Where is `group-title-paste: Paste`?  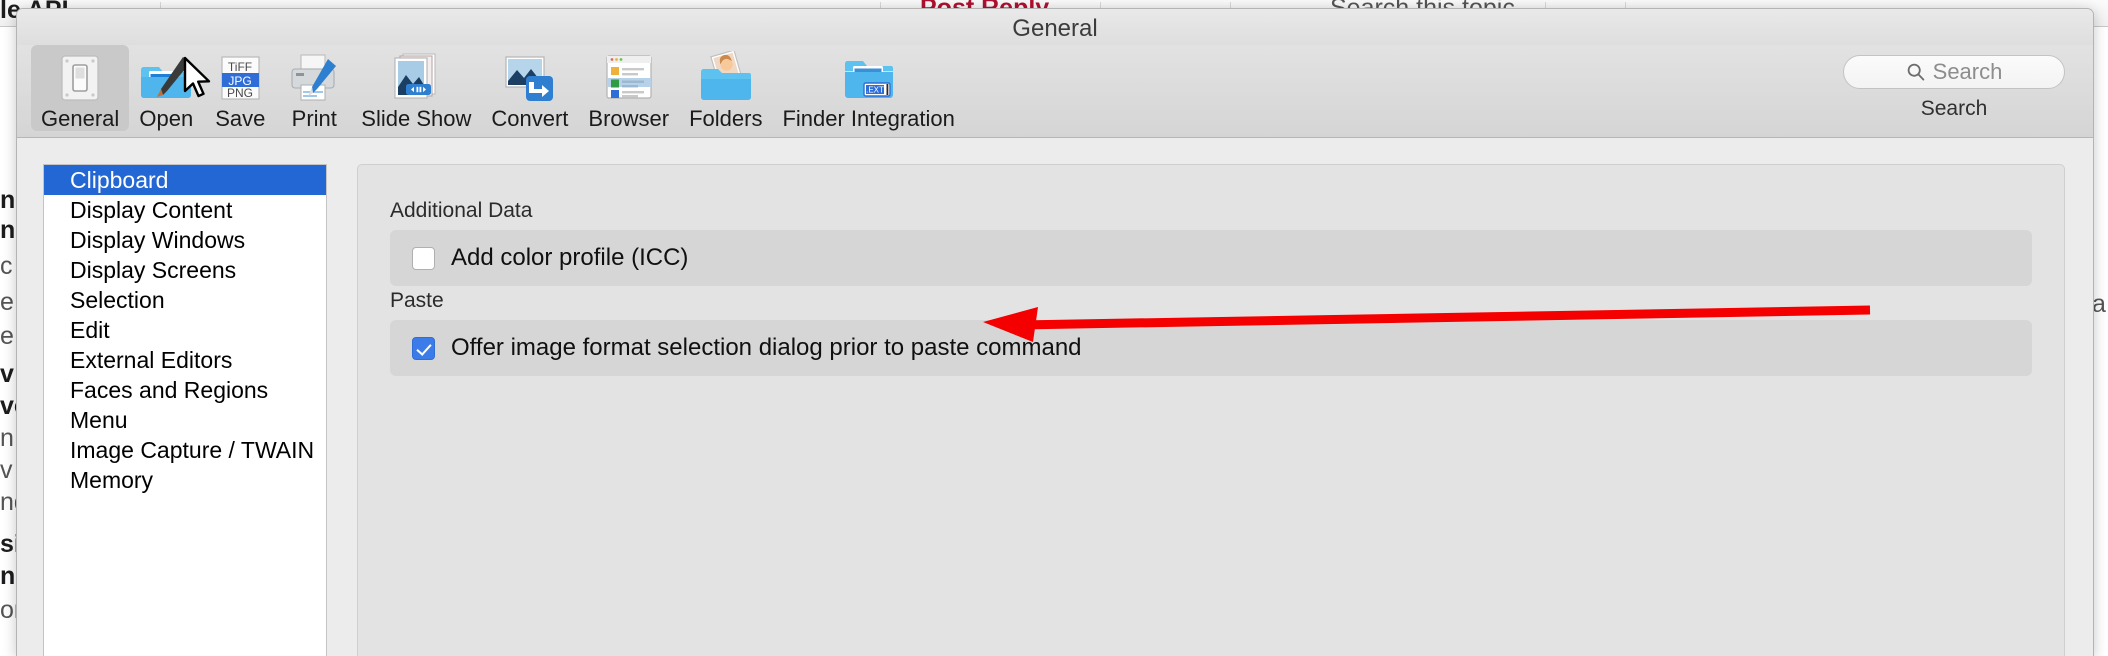 group-title-paste: Paste is located at coordinates (417, 300).